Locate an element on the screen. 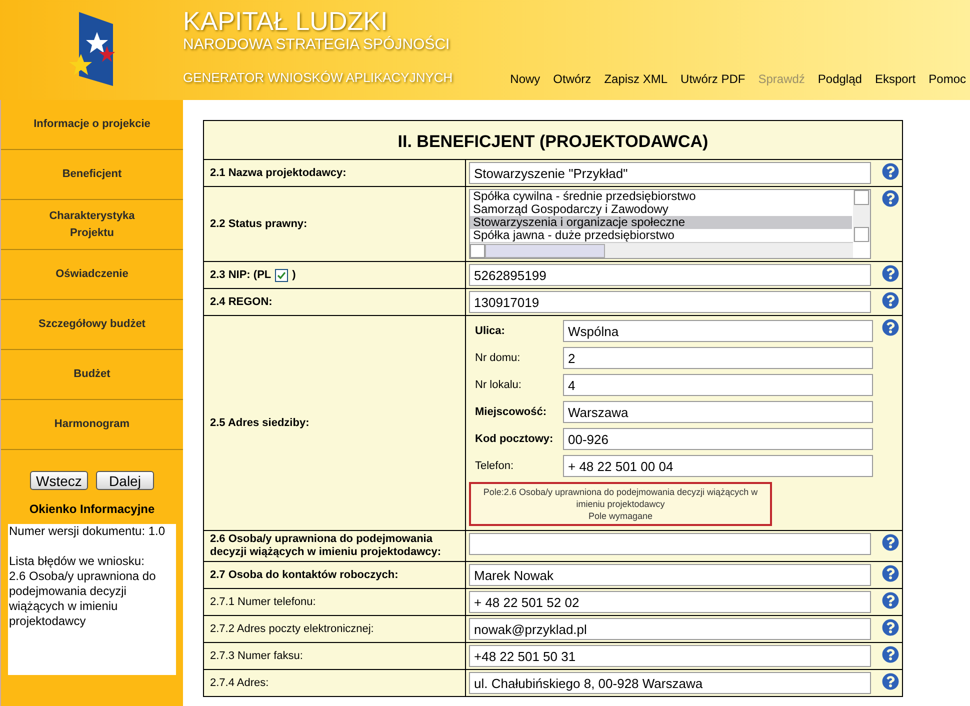 This screenshot has height=706, width=970. text-field is located at coordinates (670, 544).